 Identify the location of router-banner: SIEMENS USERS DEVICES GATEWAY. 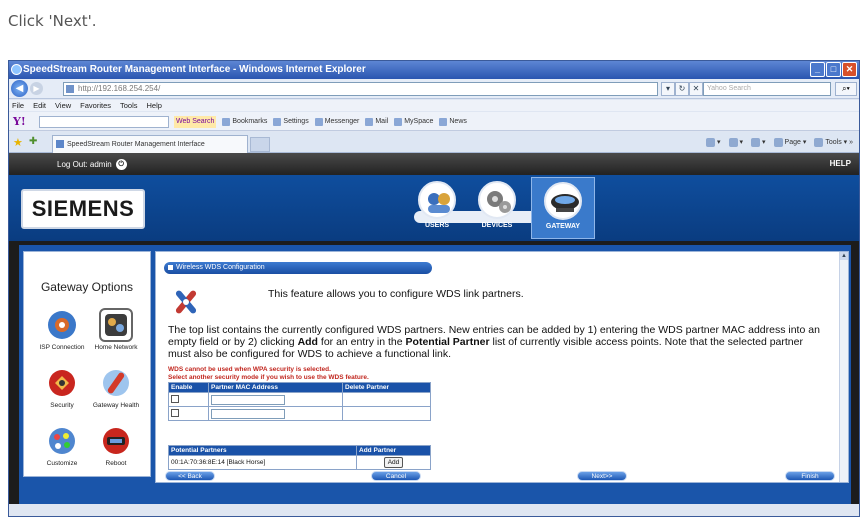
(434, 208).